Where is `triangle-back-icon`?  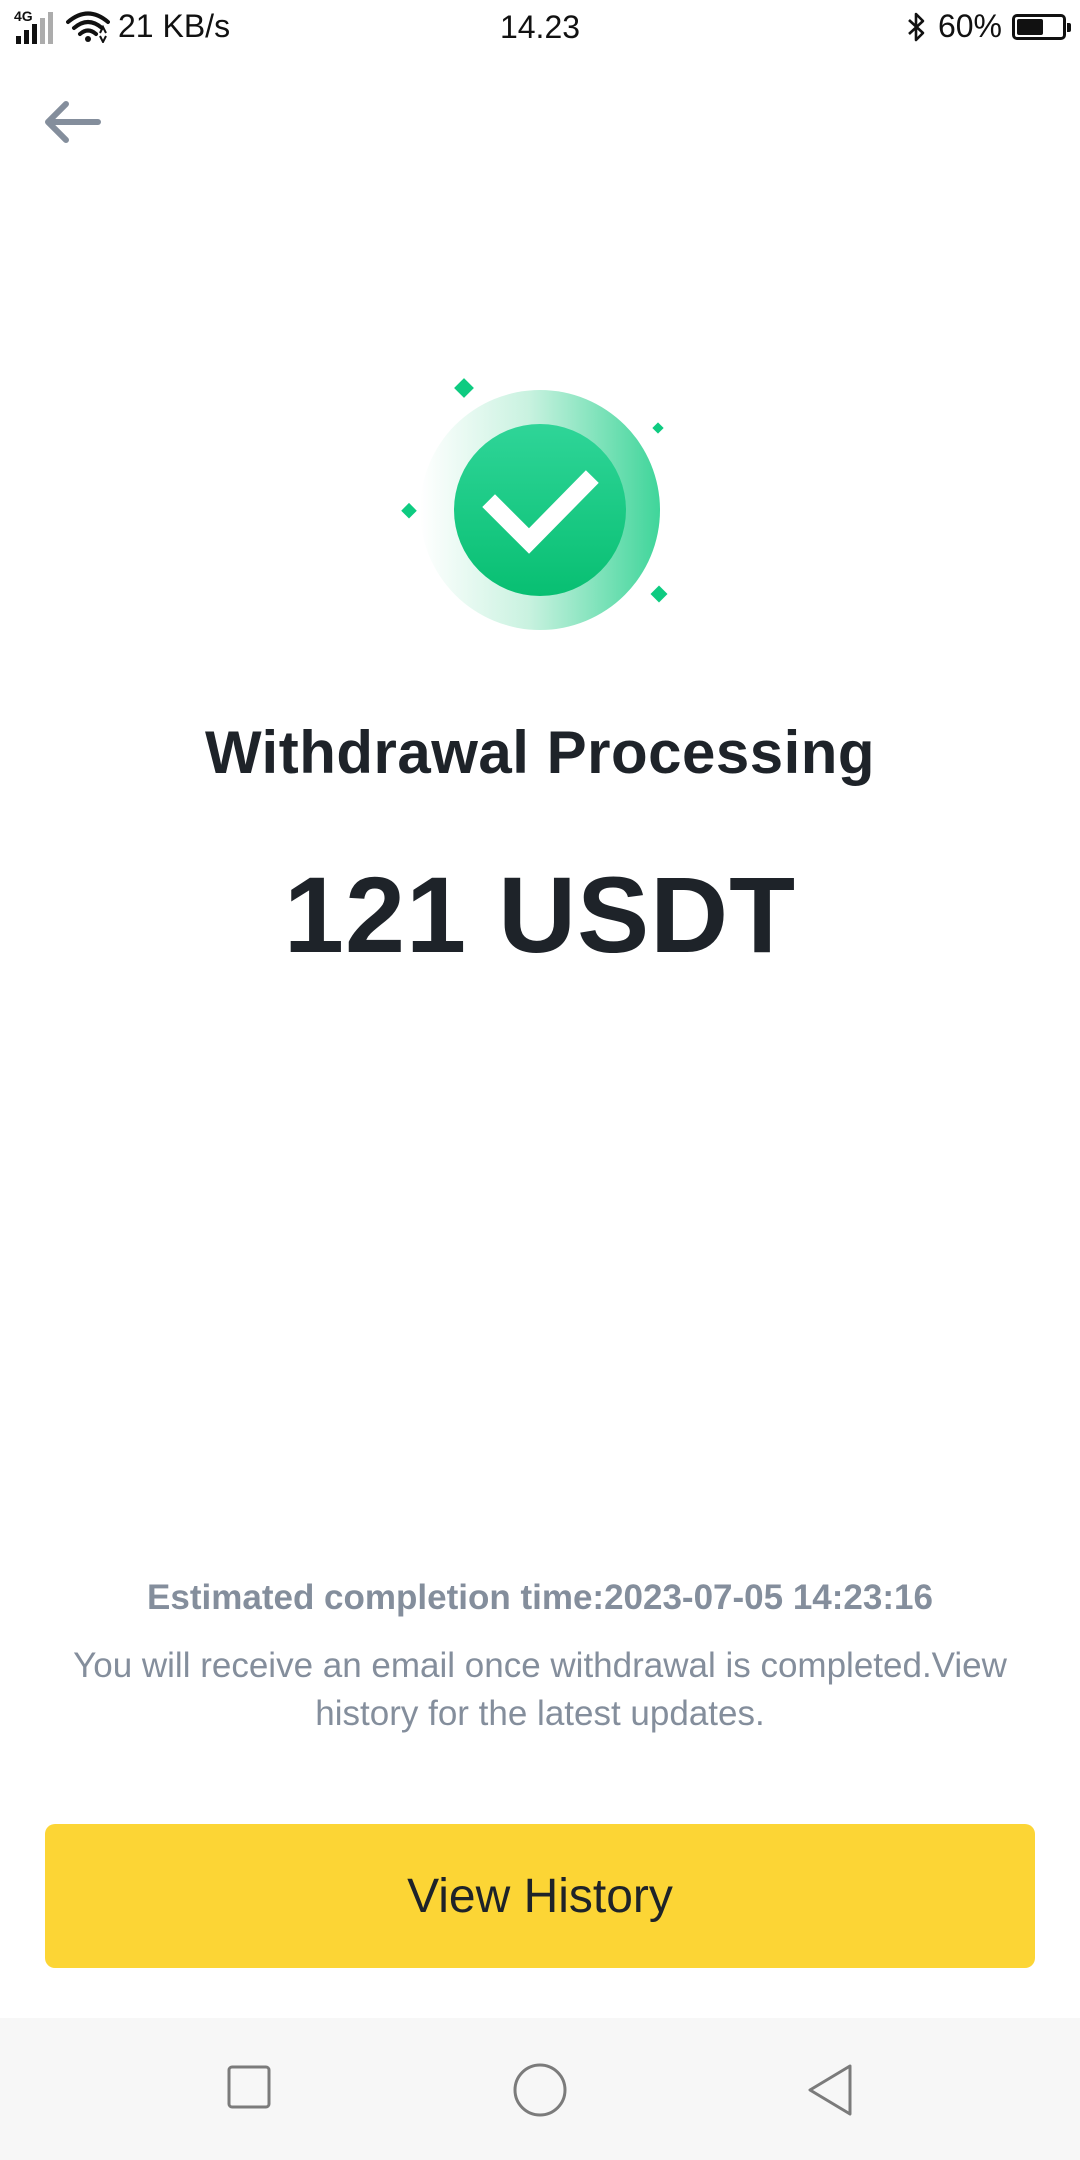
triangle-back-icon is located at coordinates (830, 2090).